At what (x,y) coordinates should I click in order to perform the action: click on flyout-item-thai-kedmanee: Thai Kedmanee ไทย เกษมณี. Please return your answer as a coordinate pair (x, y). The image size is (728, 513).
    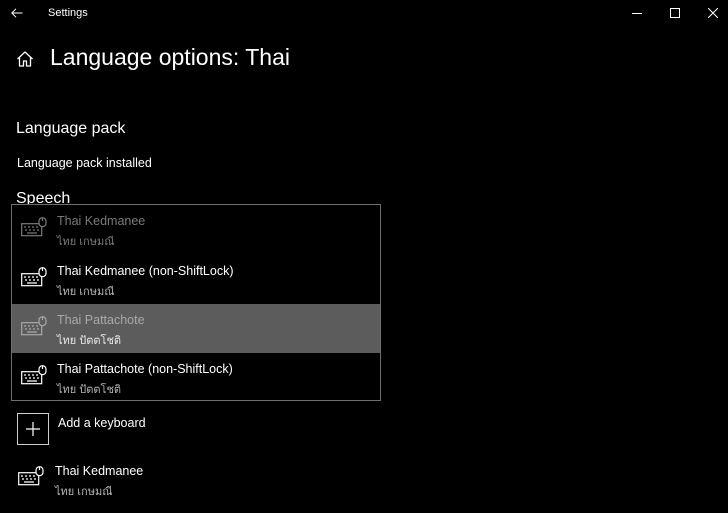
    Looking at the image, I should click on (196, 229).